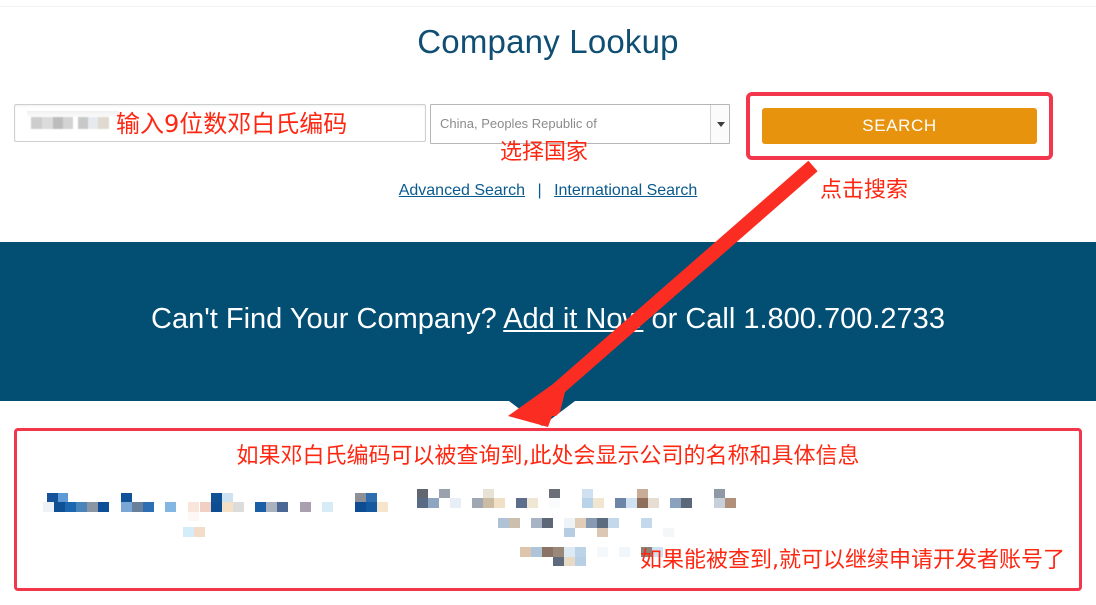 The width and height of the screenshot is (1096, 605). Describe the element at coordinates (542, 413) in the screenshot. I see `banner-notch-triangle` at that location.